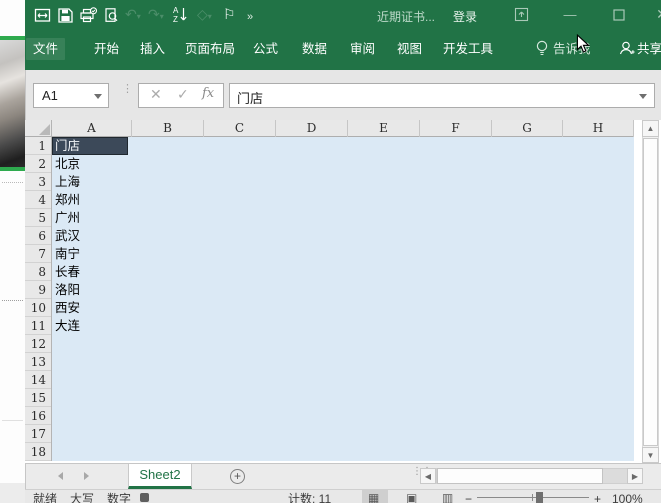 The width and height of the screenshot is (661, 503). What do you see at coordinates (38, 434) in the screenshot?
I see `row-header-17: 17` at bounding box center [38, 434].